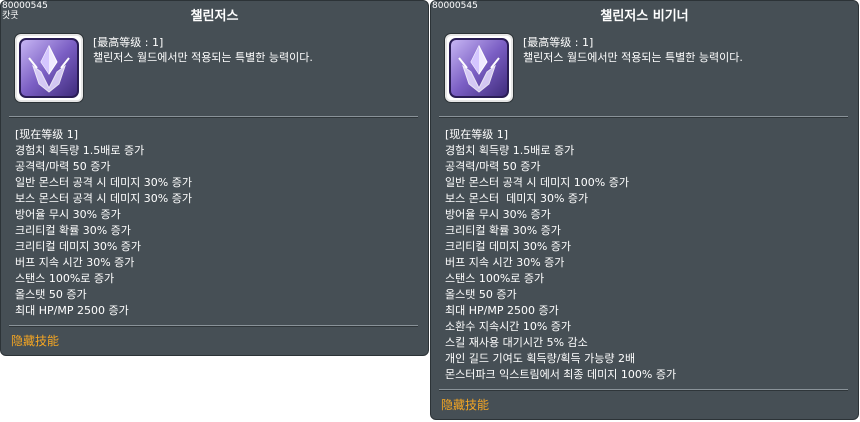  I want to click on effect-line: 일반 몬스터 공격 시 데미지 30% 증가, so click(103, 182).